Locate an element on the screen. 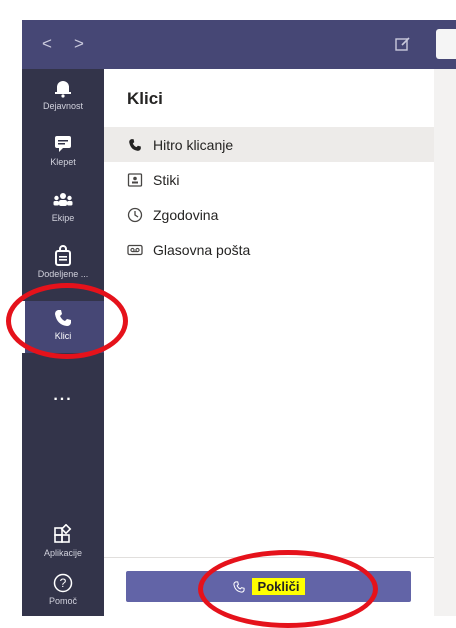 This screenshot has width=456, height=628. call-button: Pokliči is located at coordinates (268, 586).